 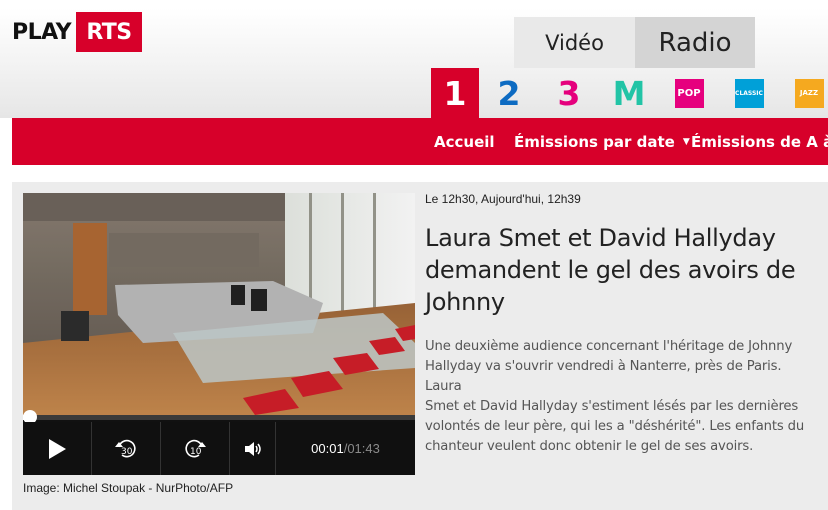 I want to click on rewind-30-button: 30, so click(x=126, y=448).